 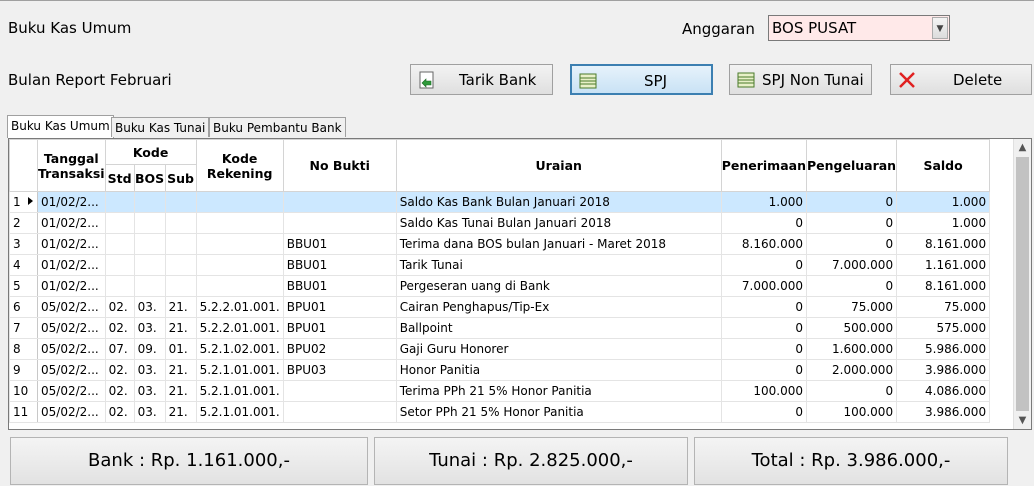 I want to click on cell-uraian: Saldo Kas Tunai Bulan Januari 2018, so click(x=558, y=223).